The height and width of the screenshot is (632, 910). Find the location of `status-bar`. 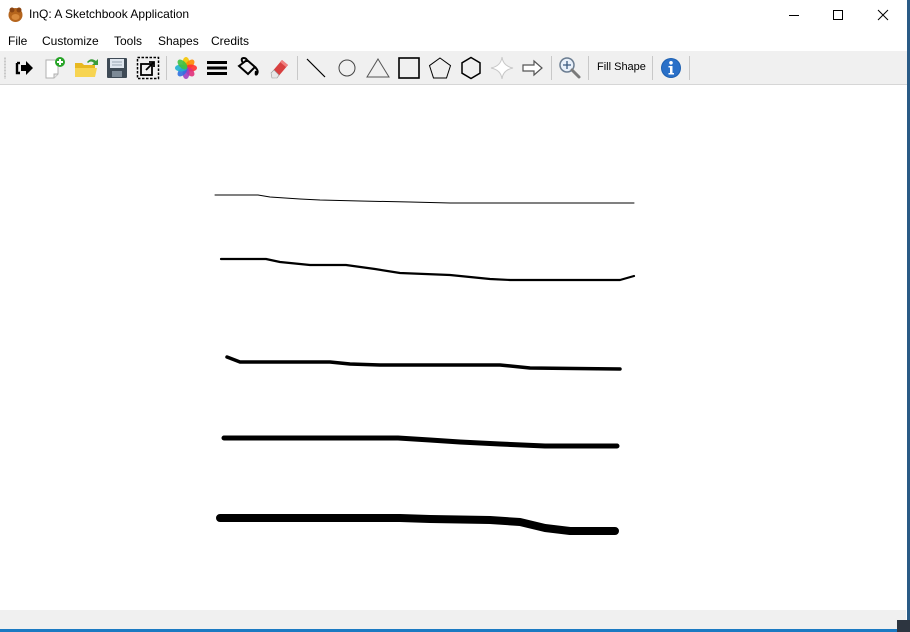

status-bar is located at coordinates (453, 619).